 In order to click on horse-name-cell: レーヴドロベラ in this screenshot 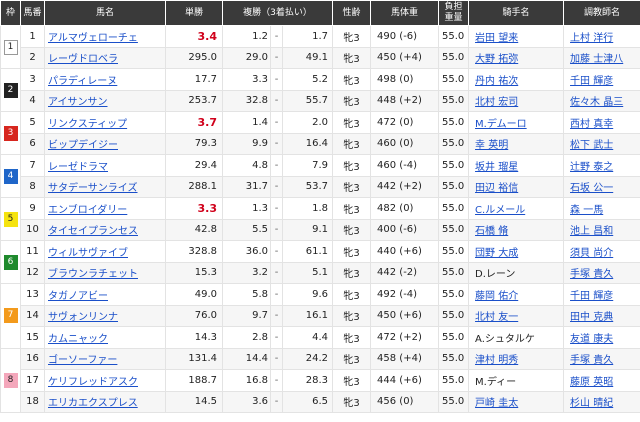, I will do `click(105, 57)`.